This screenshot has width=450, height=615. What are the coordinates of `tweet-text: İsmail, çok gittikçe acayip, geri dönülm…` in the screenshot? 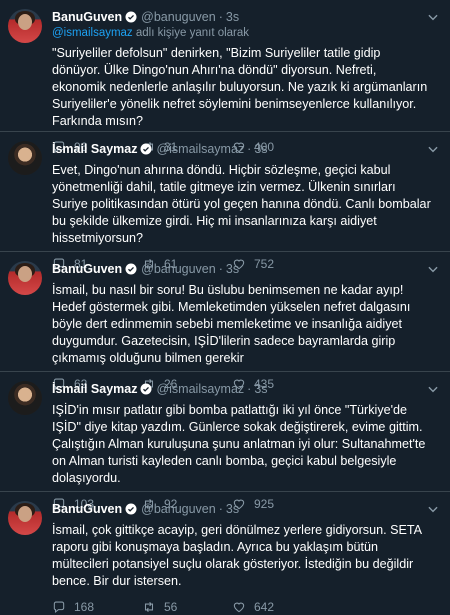 It's located at (237, 555).